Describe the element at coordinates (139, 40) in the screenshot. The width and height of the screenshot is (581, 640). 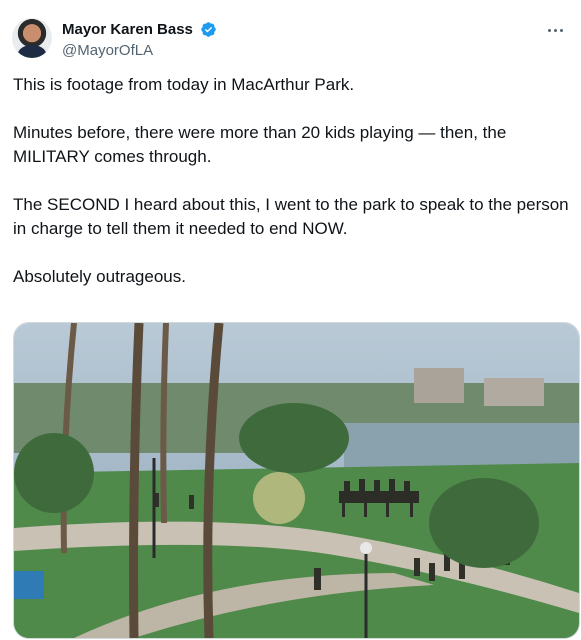
I see `author-names: Mayor Karen Bass @MayorOfLA` at that location.